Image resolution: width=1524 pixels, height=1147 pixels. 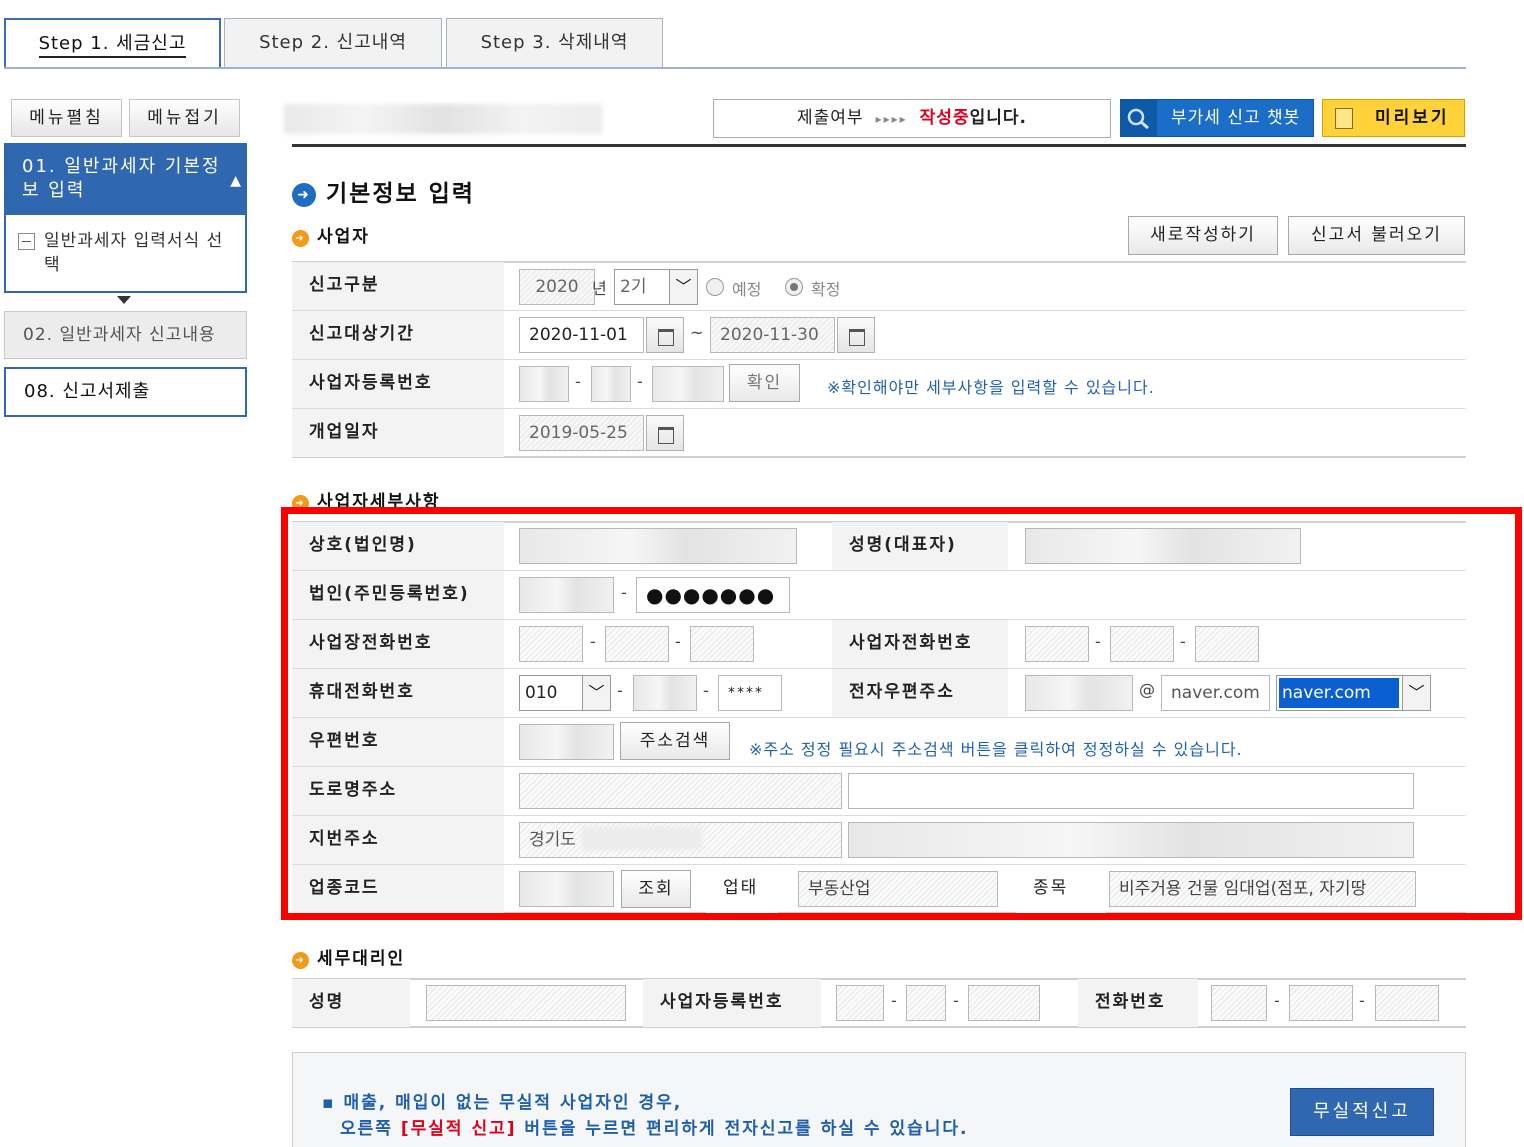 What do you see at coordinates (1376, 235) in the screenshot?
I see `load-report-button: 신고서 불러오기` at bounding box center [1376, 235].